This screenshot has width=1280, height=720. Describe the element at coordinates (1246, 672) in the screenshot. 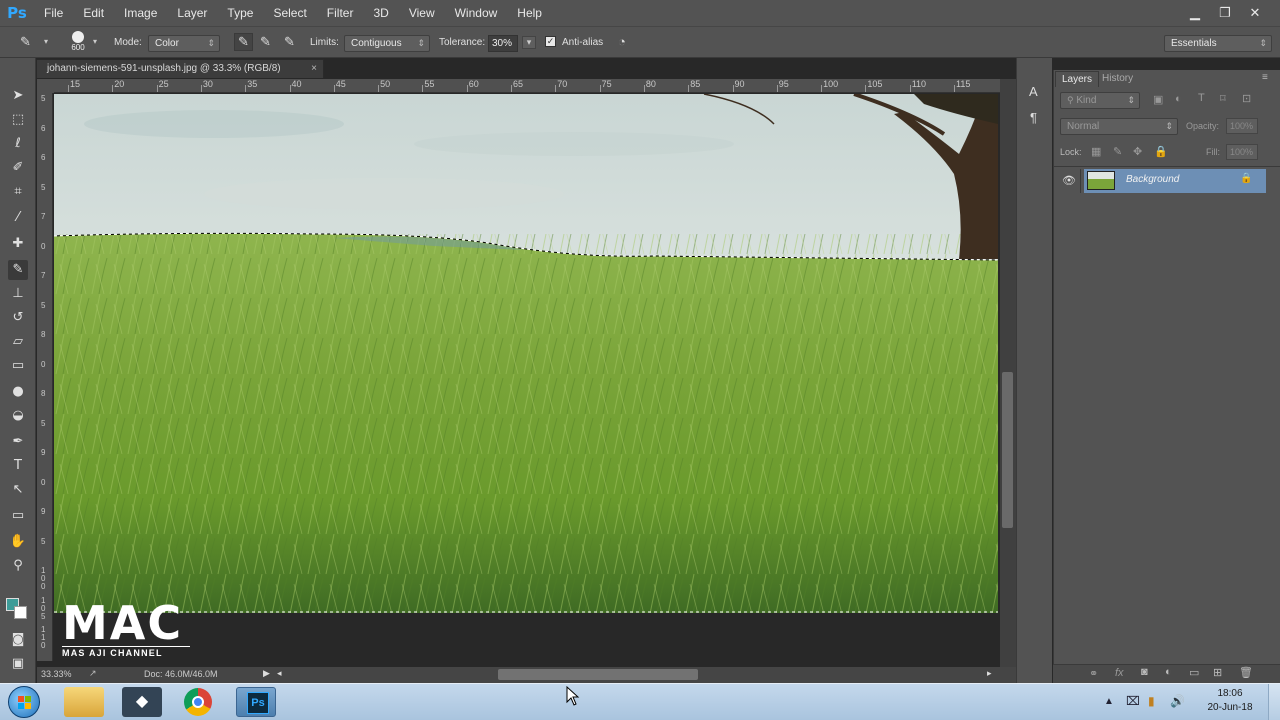

I see `delete-layer-icon: 🗑` at that location.